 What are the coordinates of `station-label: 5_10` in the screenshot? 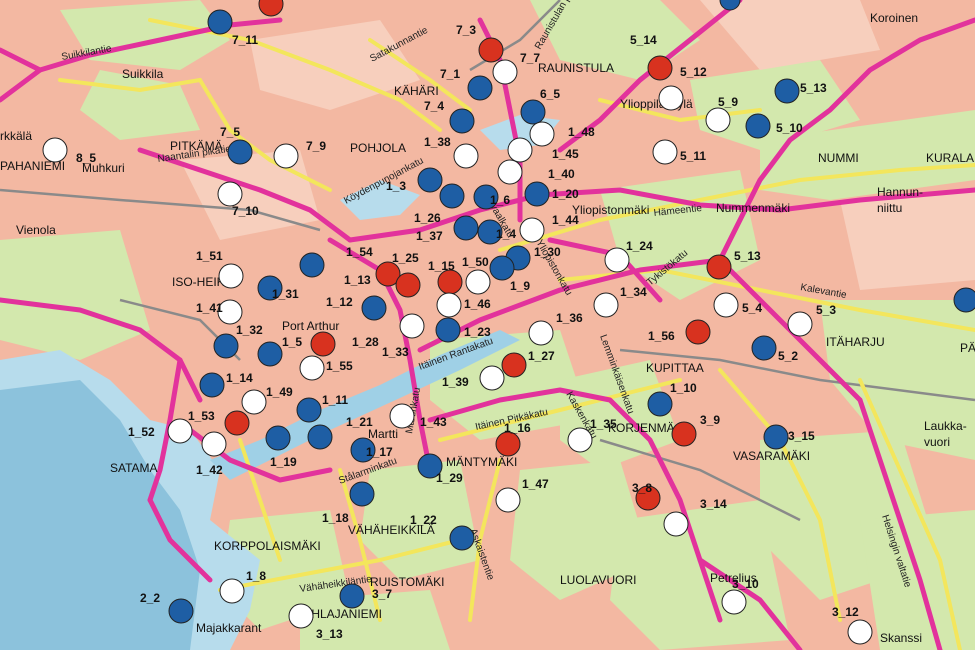 It's located at (789, 128).